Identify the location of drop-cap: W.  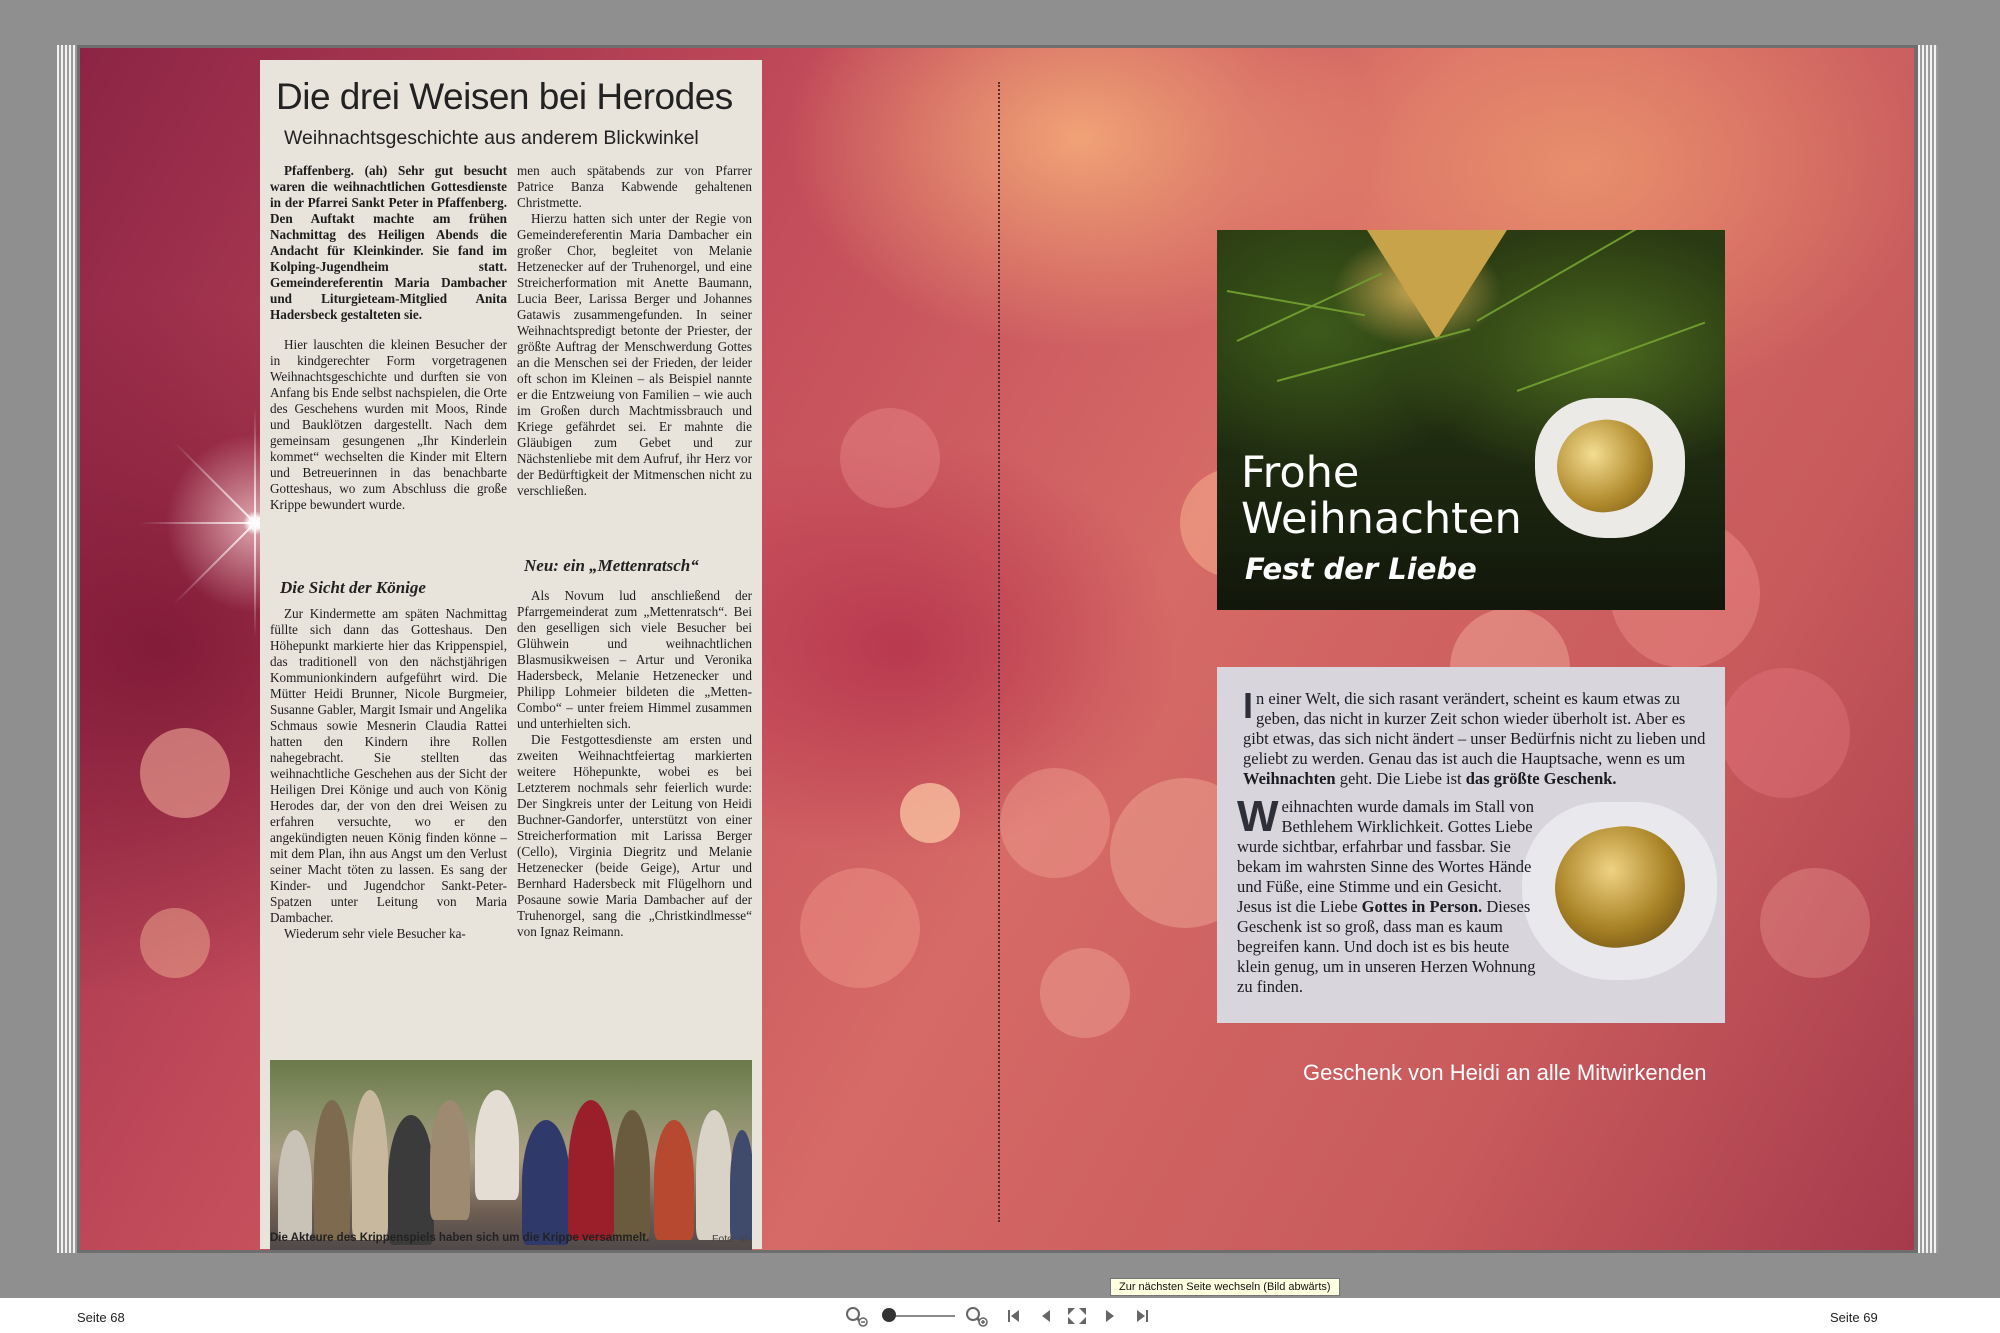
(1258, 816).